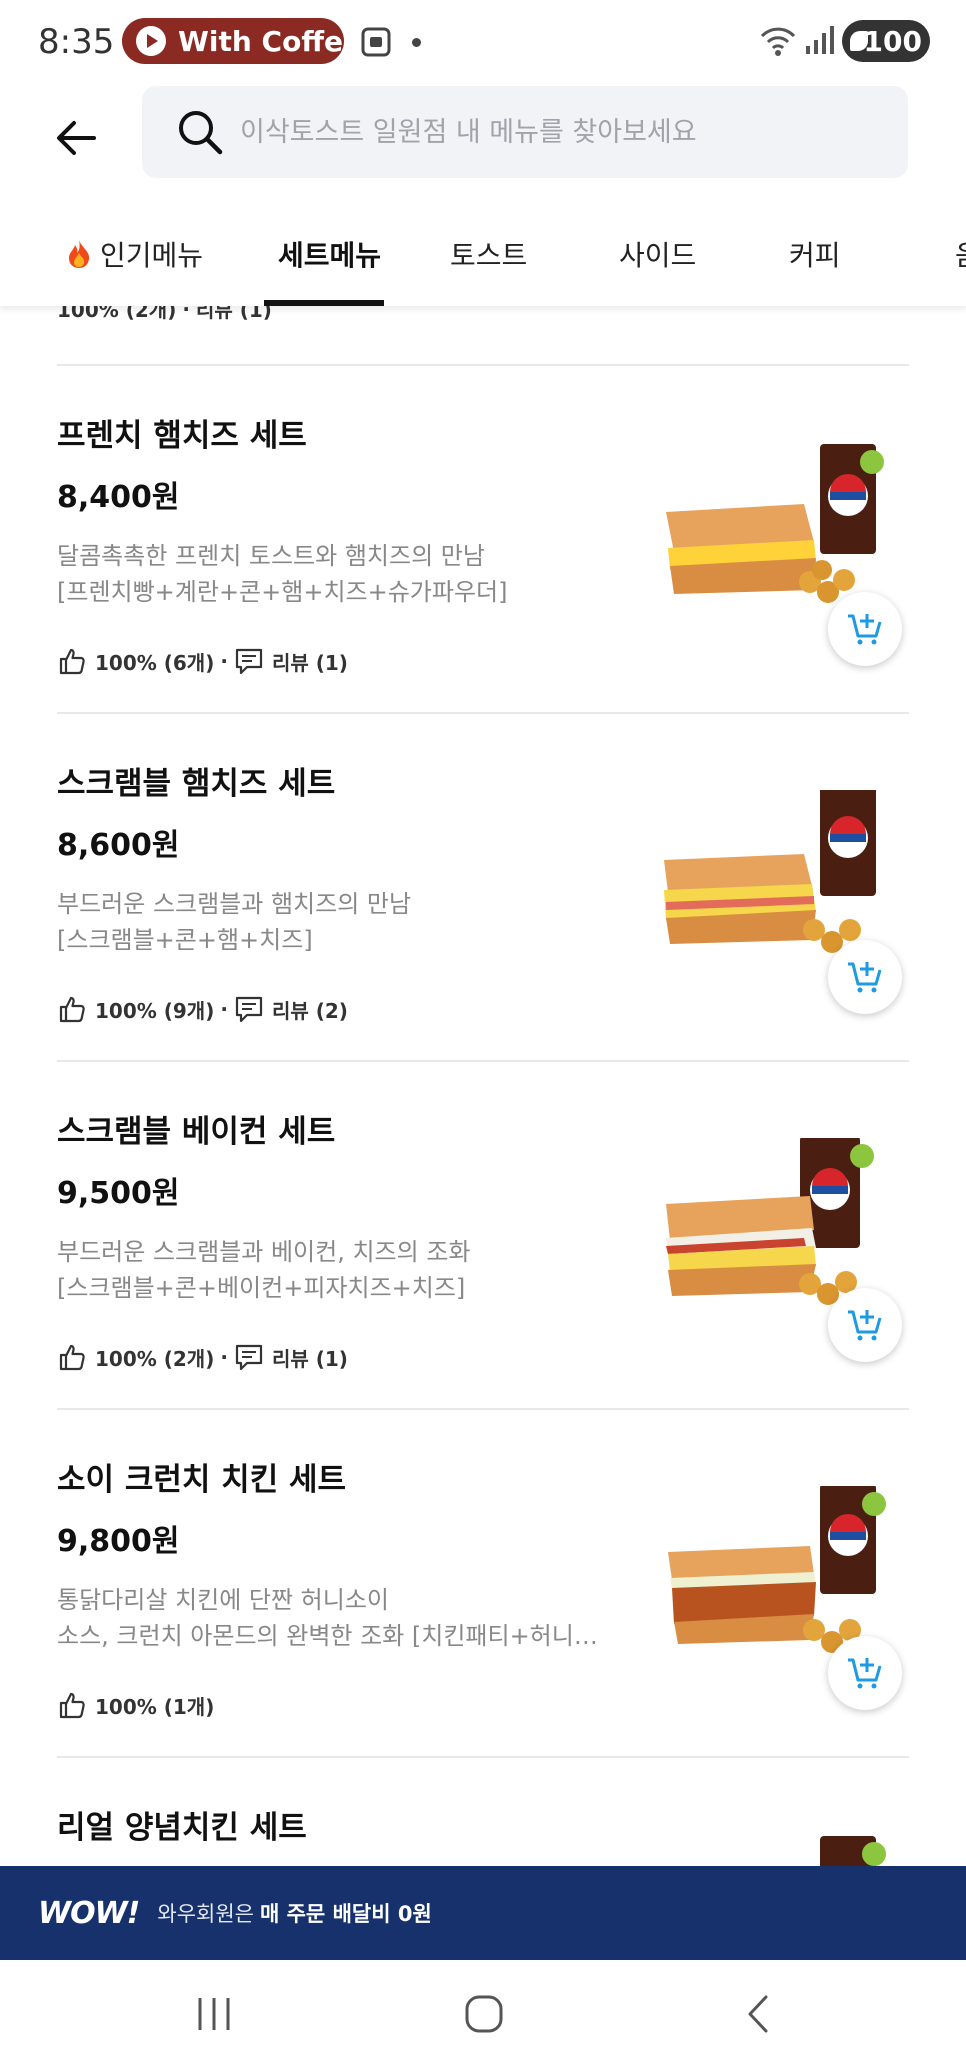 Image resolution: width=966 pixels, height=2072 pixels. Describe the element at coordinates (89, 1913) in the screenshot. I see `wow-logo: WOW!` at that location.